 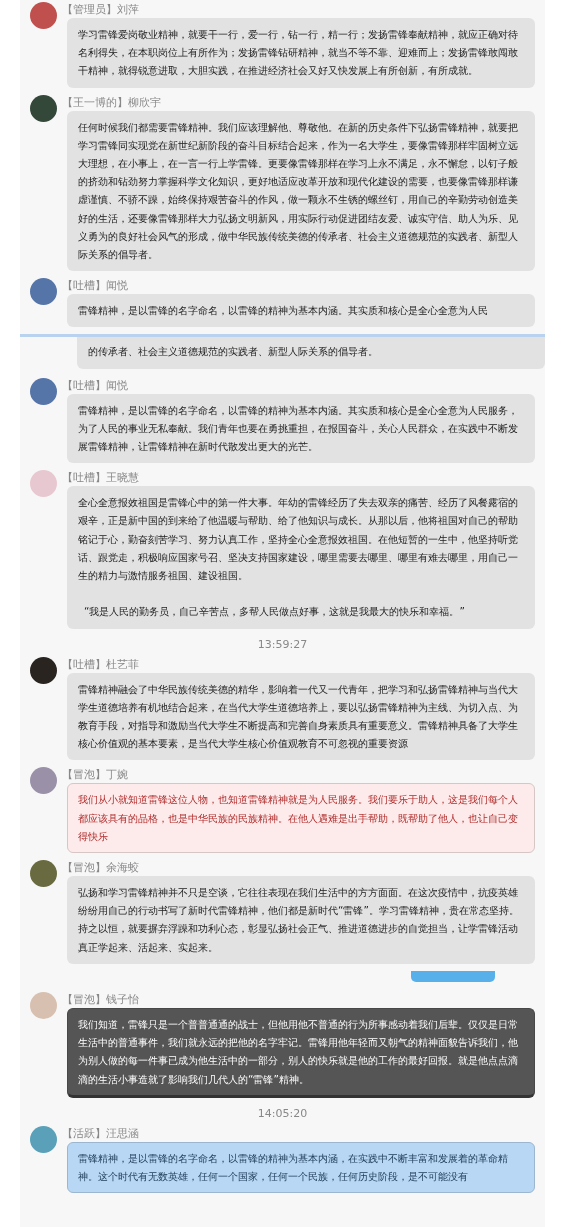 What do you see at coordinates (298, 539) in the screenshot?
I see `message-text: 全心全意报效祖国是雷锋心中的第一件大事。年幼的雷锋经历了失去双亲的痛苦、经历了风餐露宿的艰辛，正是新中国的到来给了他温暖与帮助、给了他知识与成长。从那以后，他将祖国对自己的帮助铭记于心，勤奋刻苦学习、努力认真工作，坚持全心全意报效祖国。在他短暂的一生中，他坚持听党话、跟党走，积极响应国家号召、坚决支持国家建设，哪里需要去哪里、哪里有难去哪里，用自己一生的精力与激情服务祖国、建设祖国。` at bounding box center [298, 539].